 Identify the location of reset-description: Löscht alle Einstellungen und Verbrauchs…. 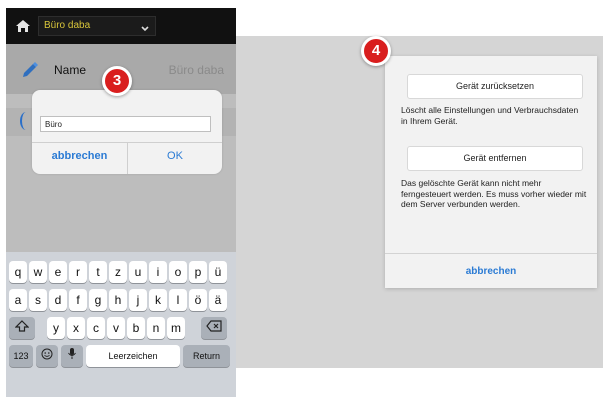
(490, 115).